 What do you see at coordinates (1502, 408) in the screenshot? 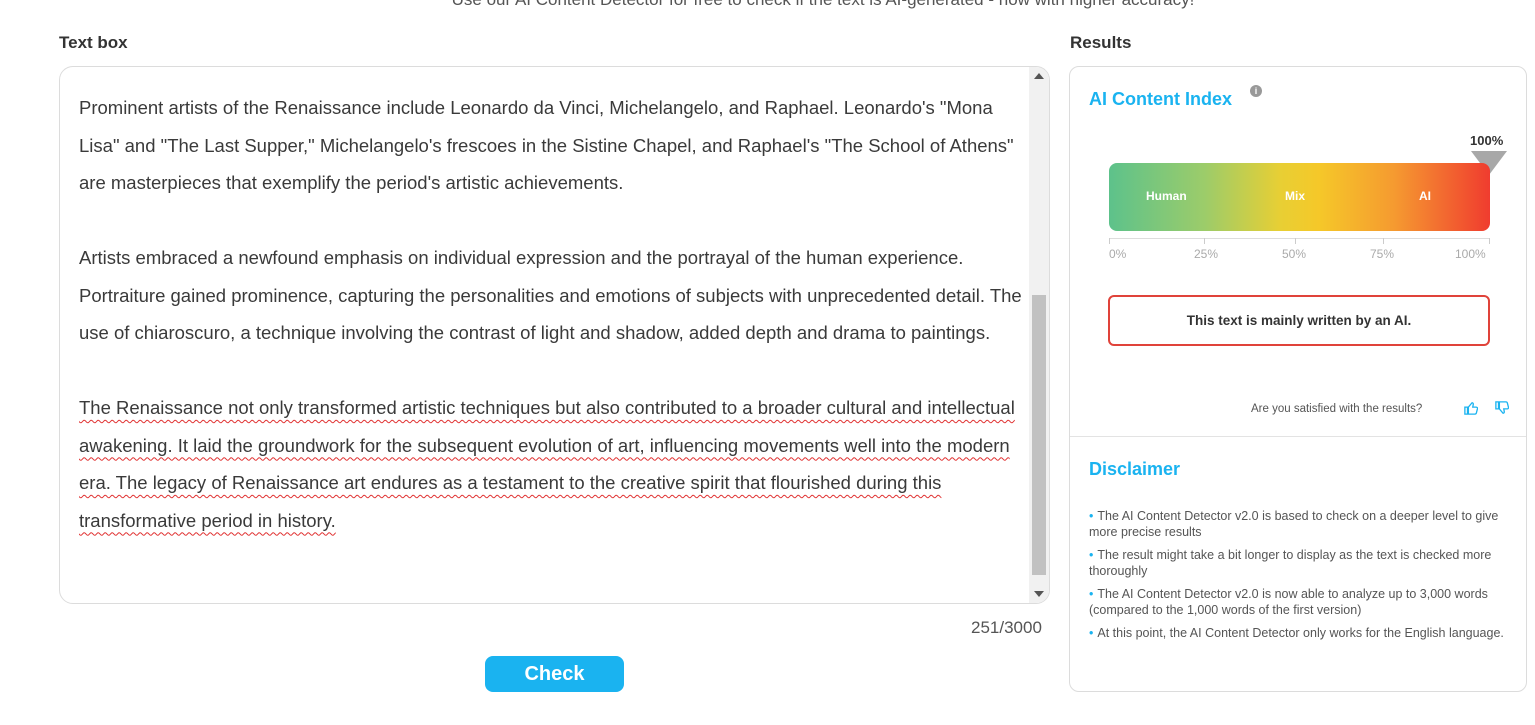
I see `thumbs-down-icon` at bounding box center [1502, 408].